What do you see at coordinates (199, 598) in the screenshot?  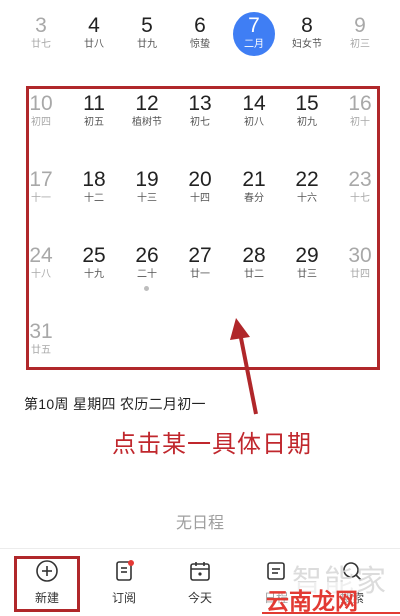 I see `tab-today-label: 今天` at bounding box center [199, 598].